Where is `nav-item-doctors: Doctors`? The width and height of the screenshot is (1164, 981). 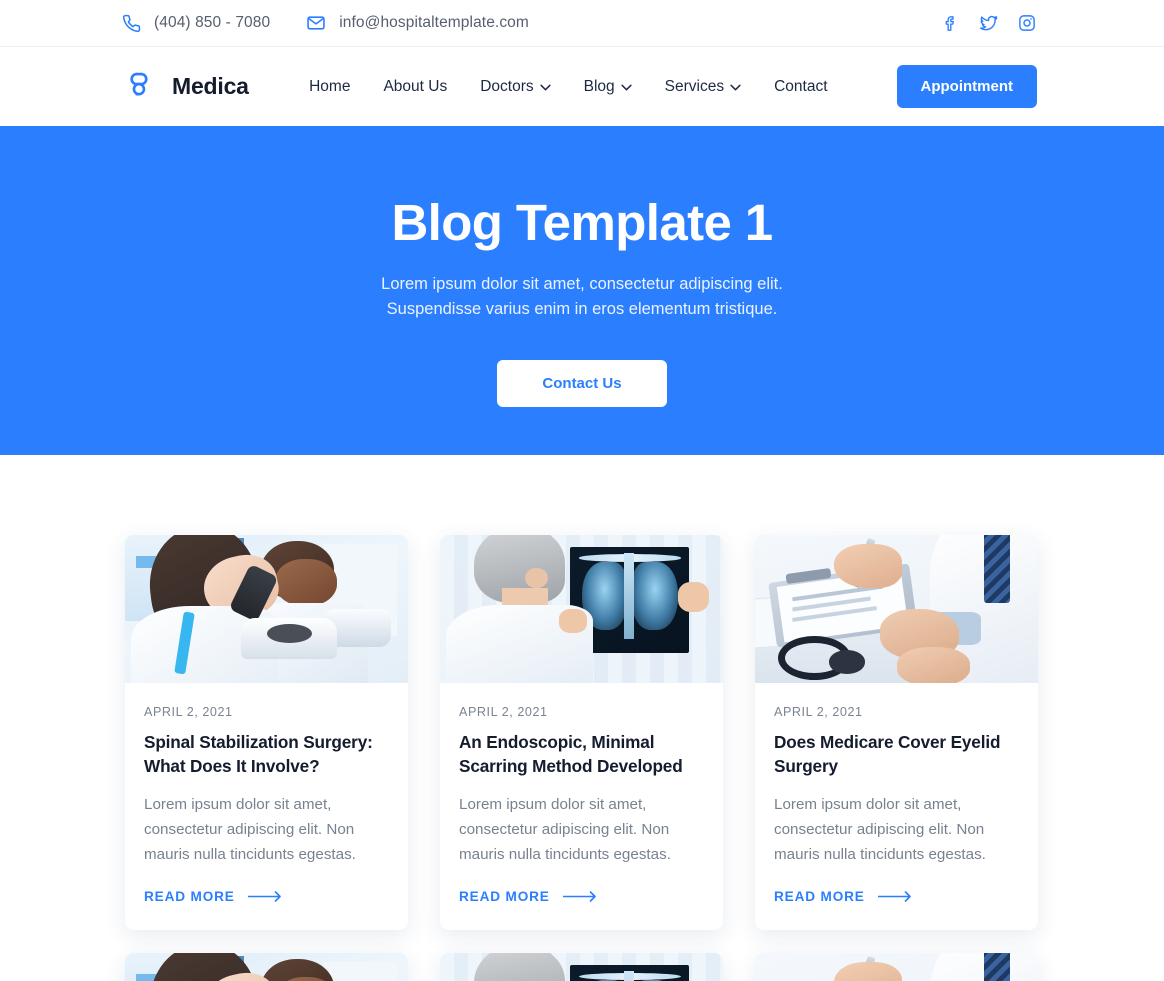
nav-item-doctors: Doctors is located at coordinates (515, 86).